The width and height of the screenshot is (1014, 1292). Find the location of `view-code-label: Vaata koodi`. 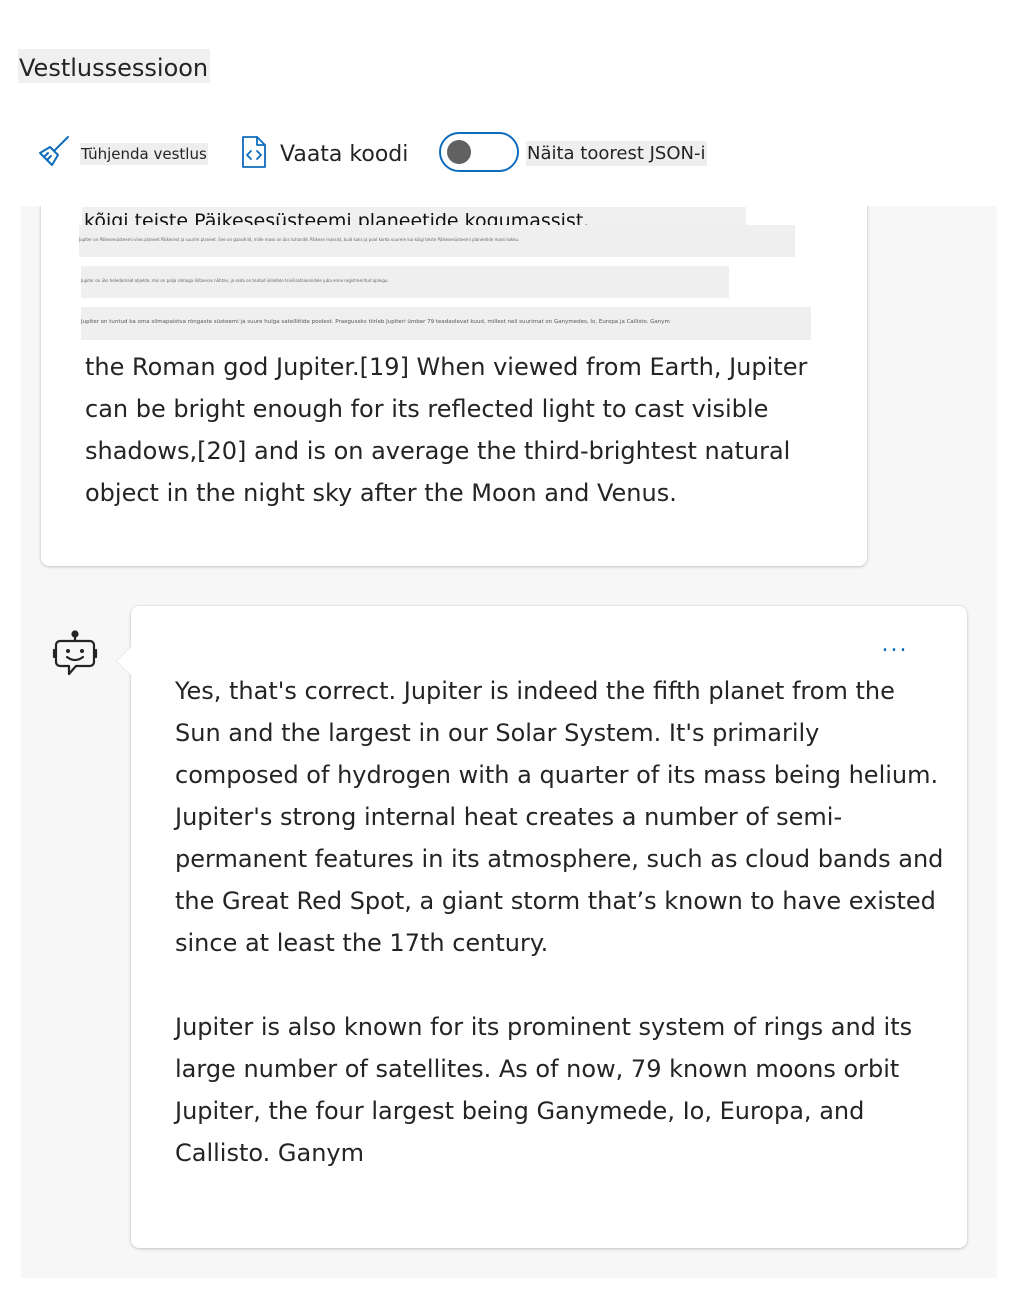

view-code-label: Vaata koodi is located at coordinates (344, 154).